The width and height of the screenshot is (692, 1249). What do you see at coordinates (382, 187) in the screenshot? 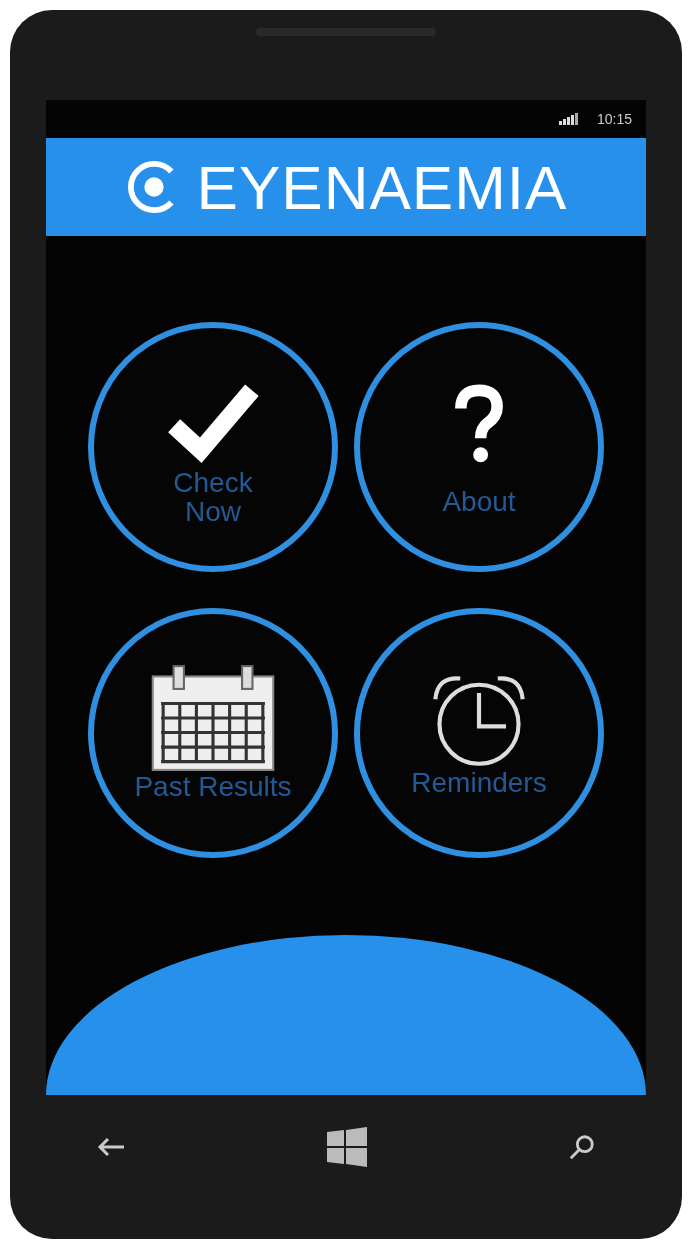
I see `app-title: EYENAEMIA` at bounding box center [382, 187].